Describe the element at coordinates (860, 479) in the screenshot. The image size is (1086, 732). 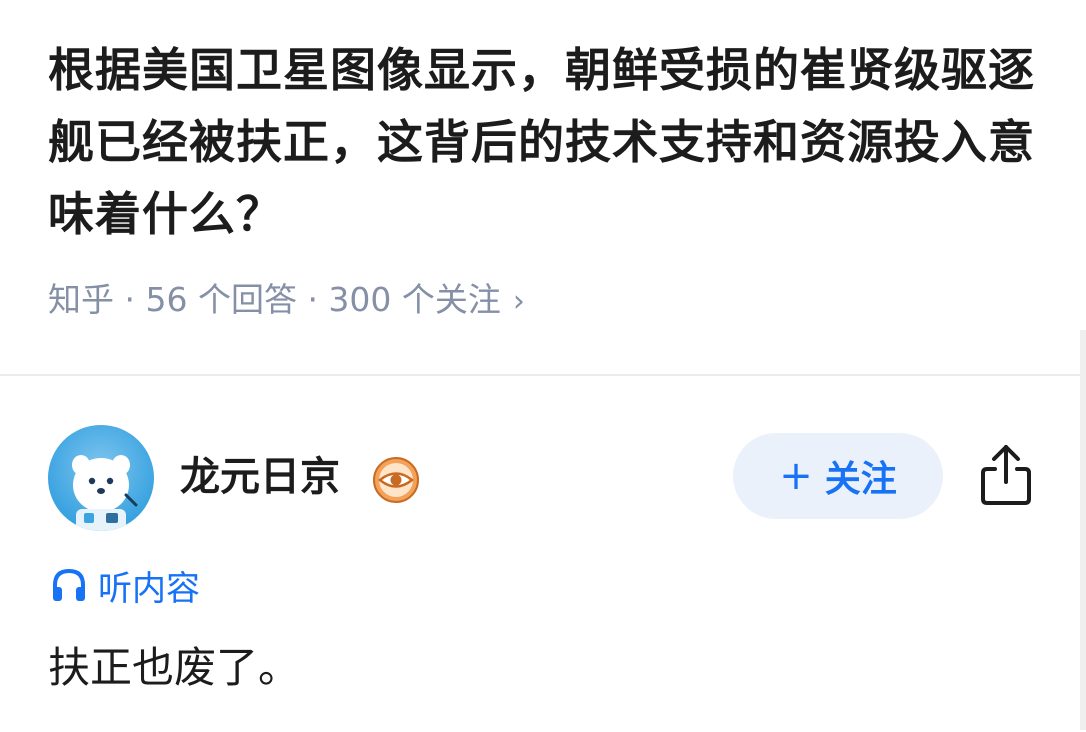
I see `follow-button-label: 关注` at that location.